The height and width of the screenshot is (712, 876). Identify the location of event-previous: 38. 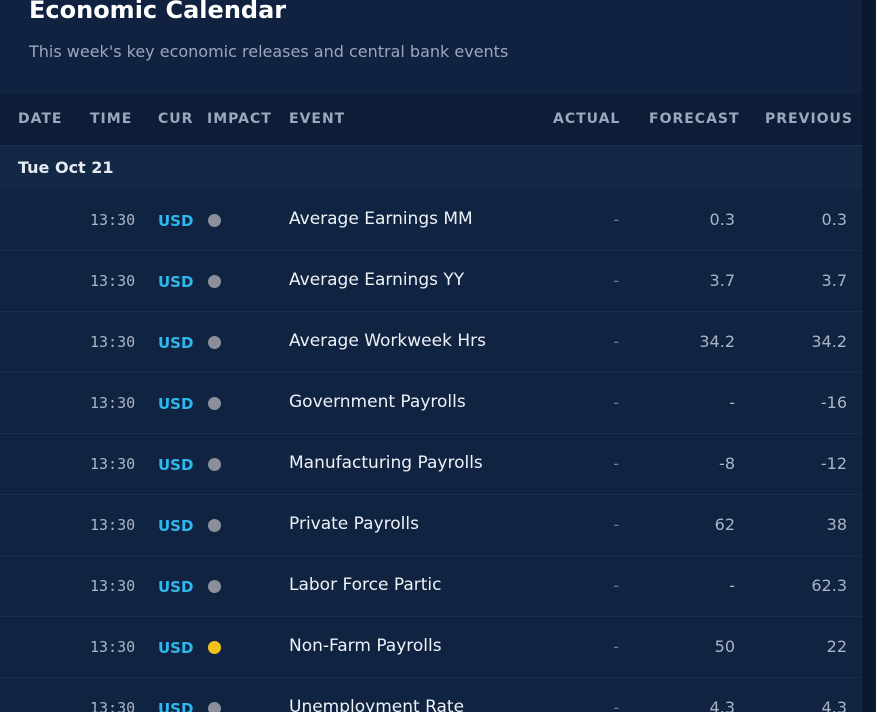
(836, 524).